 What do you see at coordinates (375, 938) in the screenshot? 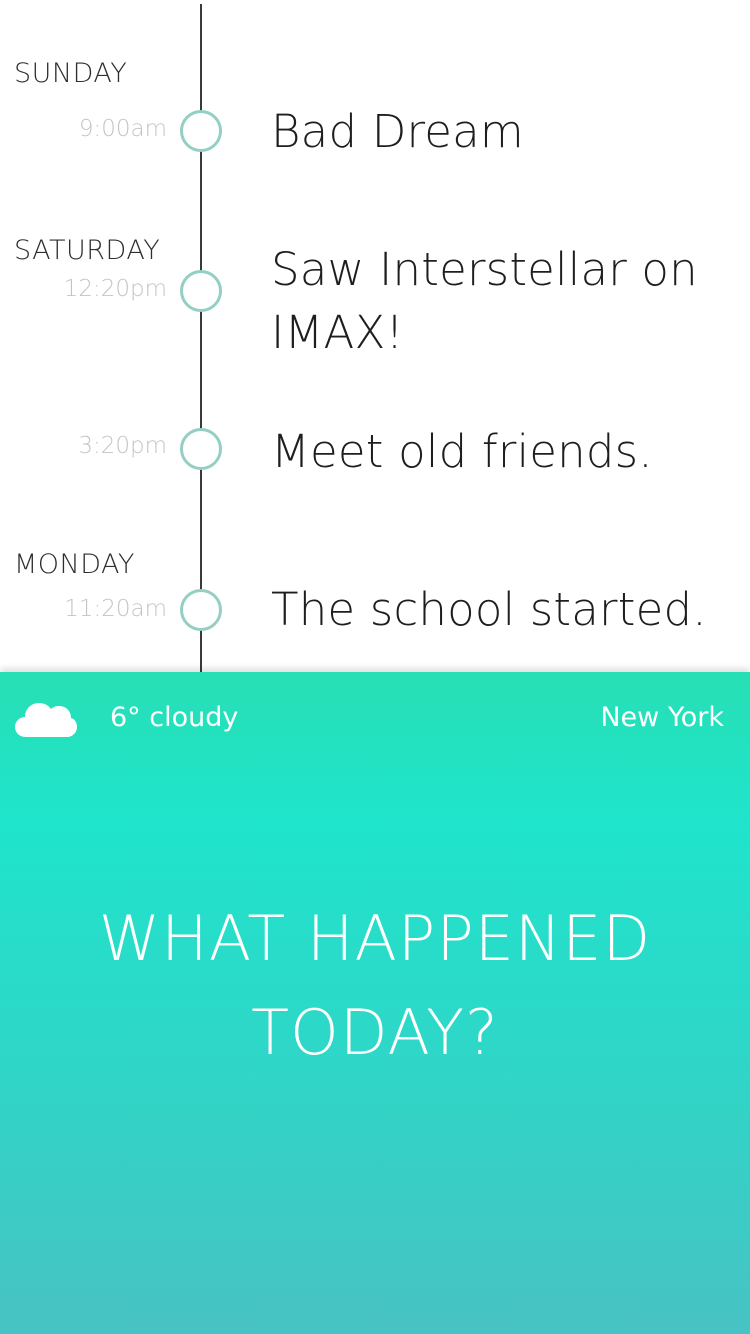
I see `prompt-line-1: WHAT HAPPENED` at bounding box center [375, 938].